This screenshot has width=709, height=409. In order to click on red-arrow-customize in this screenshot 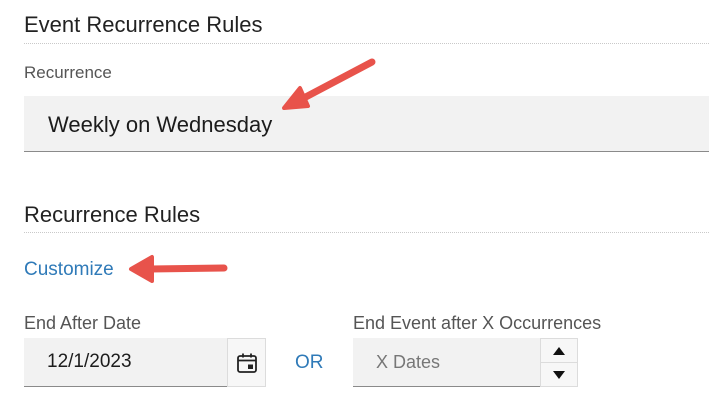, I will do `click(178, 269)`.